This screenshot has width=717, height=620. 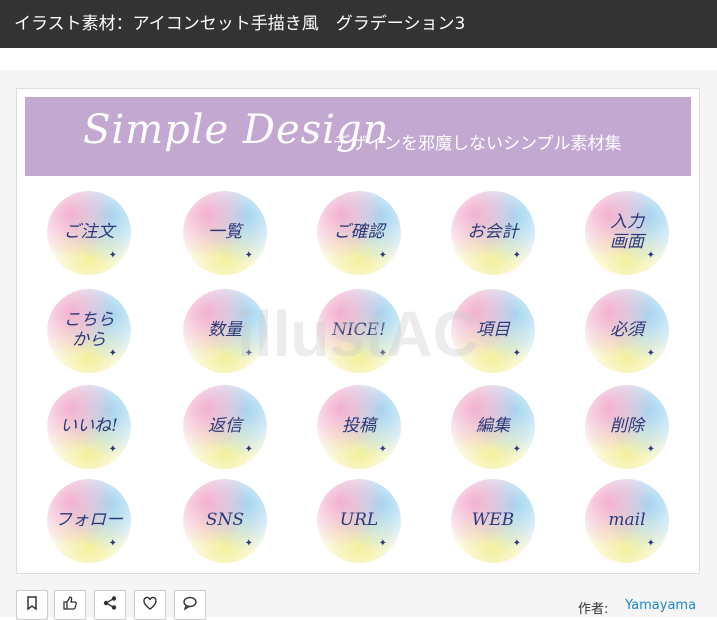 I want to click on icon-badge: フォロー ✦, so click(x=89, y=521).